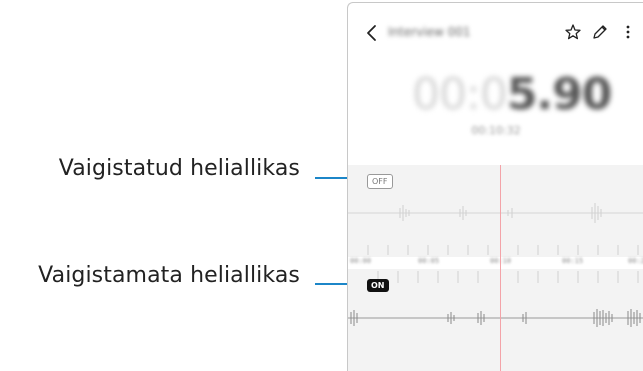 The height and width of the screenshot is (371, 643). I want to click on unmuted-track-waveform, so click(495, 318).